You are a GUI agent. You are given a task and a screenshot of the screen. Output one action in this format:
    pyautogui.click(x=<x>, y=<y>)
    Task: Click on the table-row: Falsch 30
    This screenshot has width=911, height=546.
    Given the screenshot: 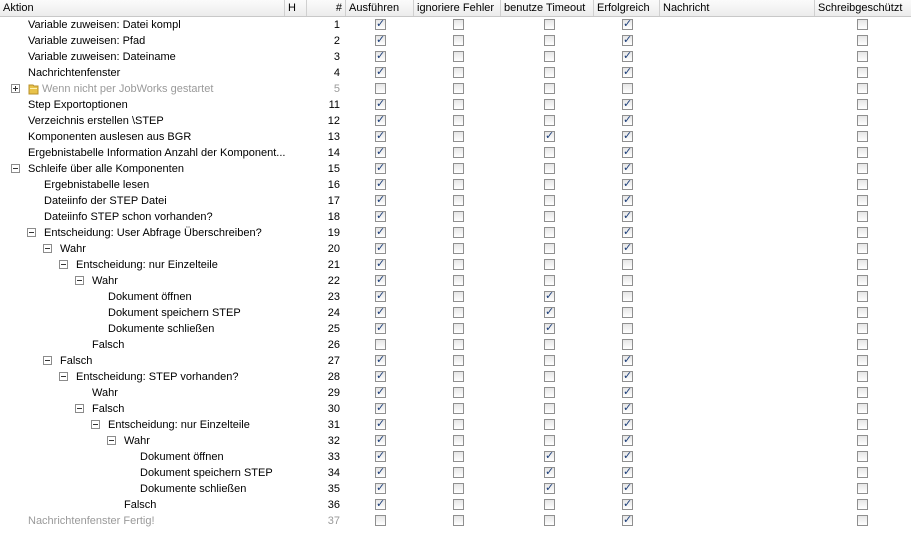 What is the action you would take?
    pyautogui.click(x=455, y=409)
    